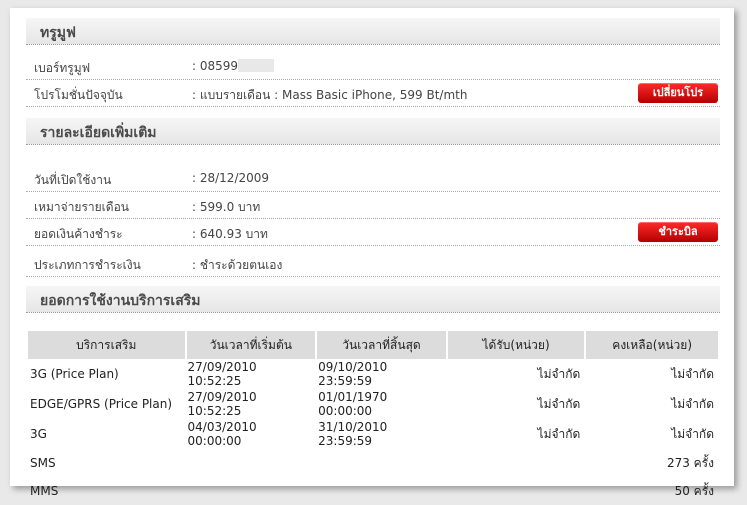  Describe the element at coordinates (373, 232) in the screenshot. I see `balance-row: ยอดเงินค้างชำระ : 640.93 บาท ชำระบิล` at that location.